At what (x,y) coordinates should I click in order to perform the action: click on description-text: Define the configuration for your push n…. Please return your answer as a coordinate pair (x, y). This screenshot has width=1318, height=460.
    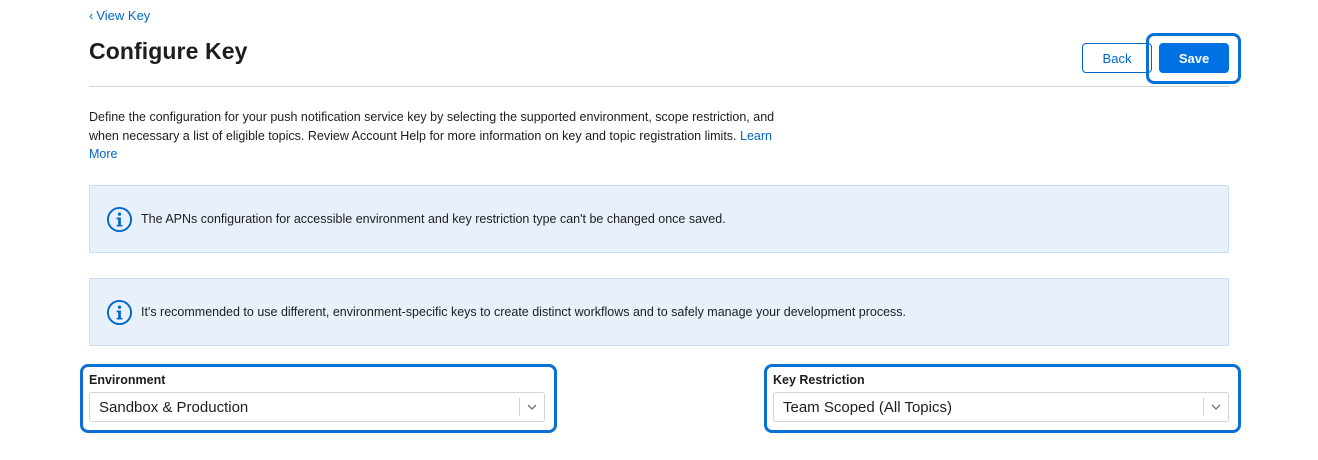
    Looking at the image, I should click on (432, 126).